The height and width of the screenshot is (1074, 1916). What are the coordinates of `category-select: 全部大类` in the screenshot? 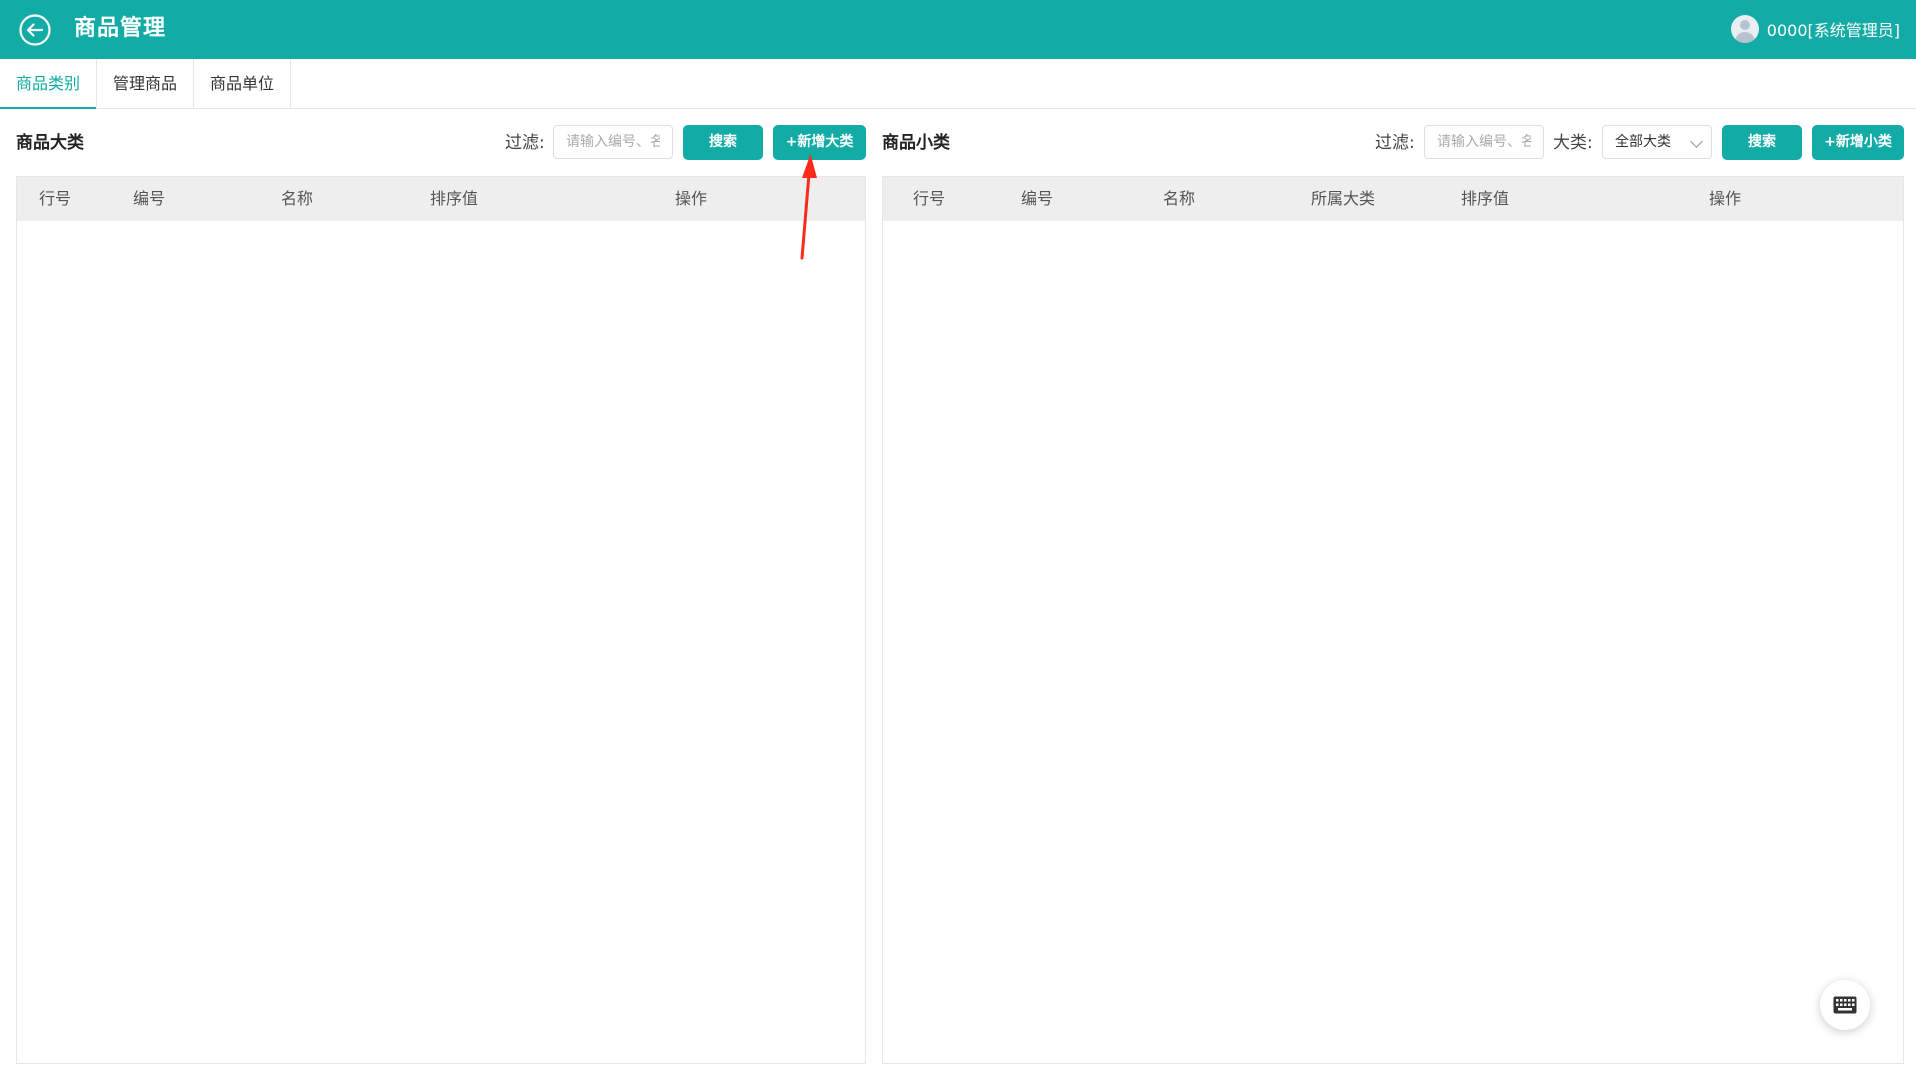 It's located at (1657, 142).